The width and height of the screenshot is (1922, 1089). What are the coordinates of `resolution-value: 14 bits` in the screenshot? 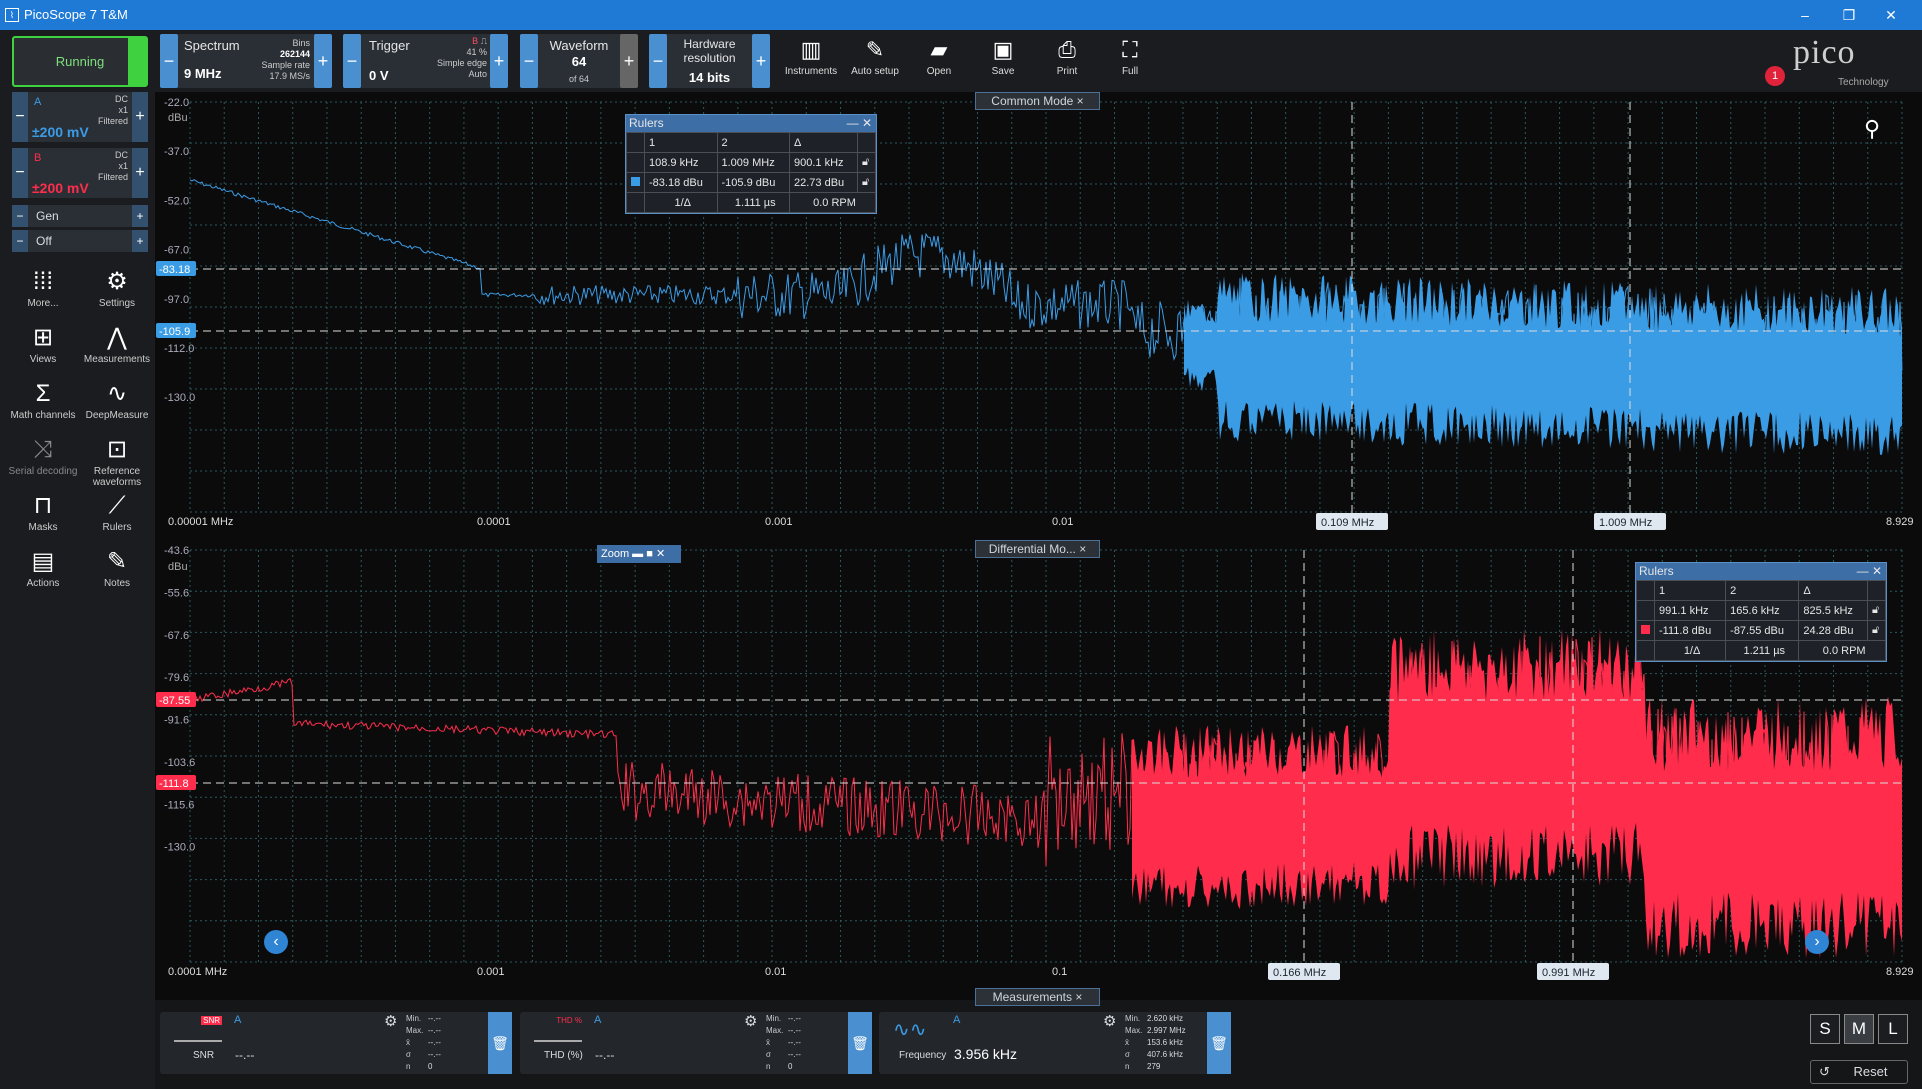 It's located at (709, 77).